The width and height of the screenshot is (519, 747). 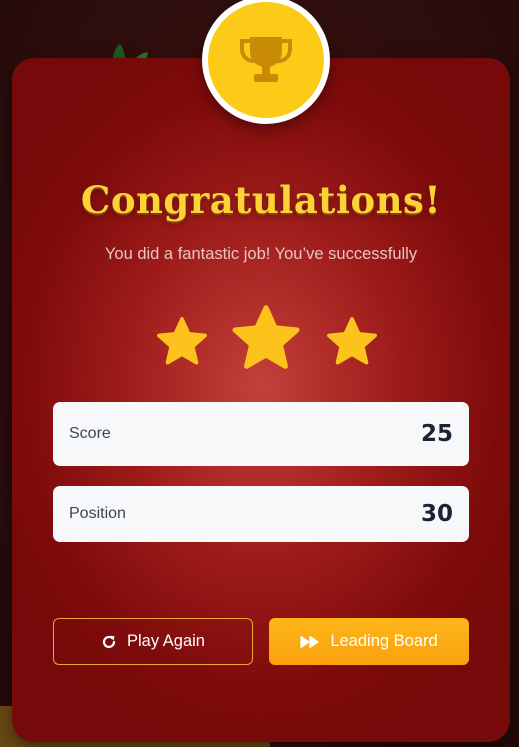 What do you see at coordinates (97, 513) in the screenshot?
I see `position-label: Position` at bounding box center [97, 513].